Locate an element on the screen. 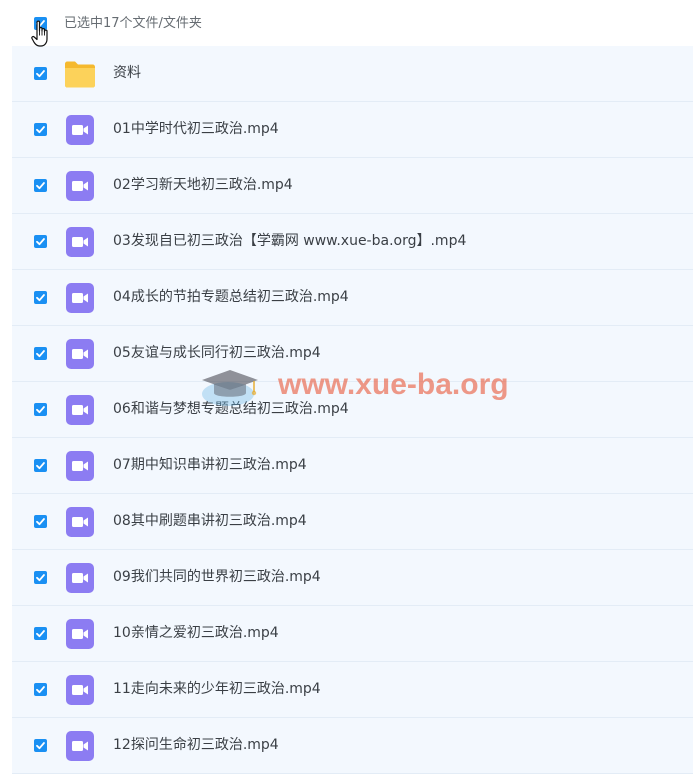 This screenshot has width=693, height=777. file-name: 01中学时代初三政治.mp4 is located at coordinates (196, 129).